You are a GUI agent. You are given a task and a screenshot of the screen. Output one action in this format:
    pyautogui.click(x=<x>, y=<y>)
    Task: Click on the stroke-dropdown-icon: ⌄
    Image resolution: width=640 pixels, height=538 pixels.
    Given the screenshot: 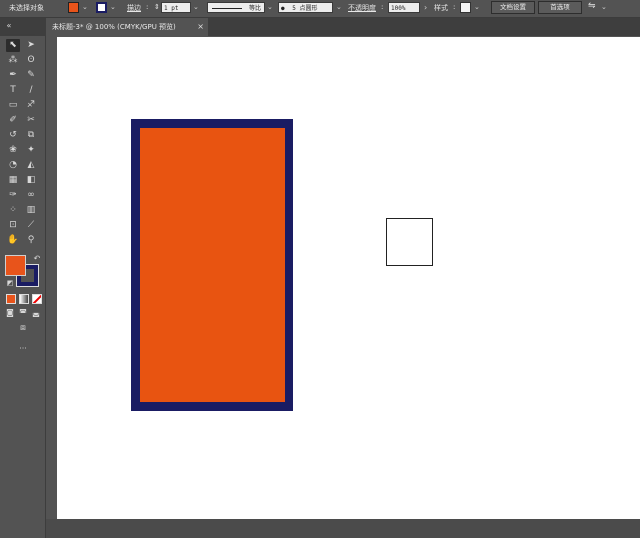 What is the action you would take?
    pyautogui.click(x=113, y=7)
    